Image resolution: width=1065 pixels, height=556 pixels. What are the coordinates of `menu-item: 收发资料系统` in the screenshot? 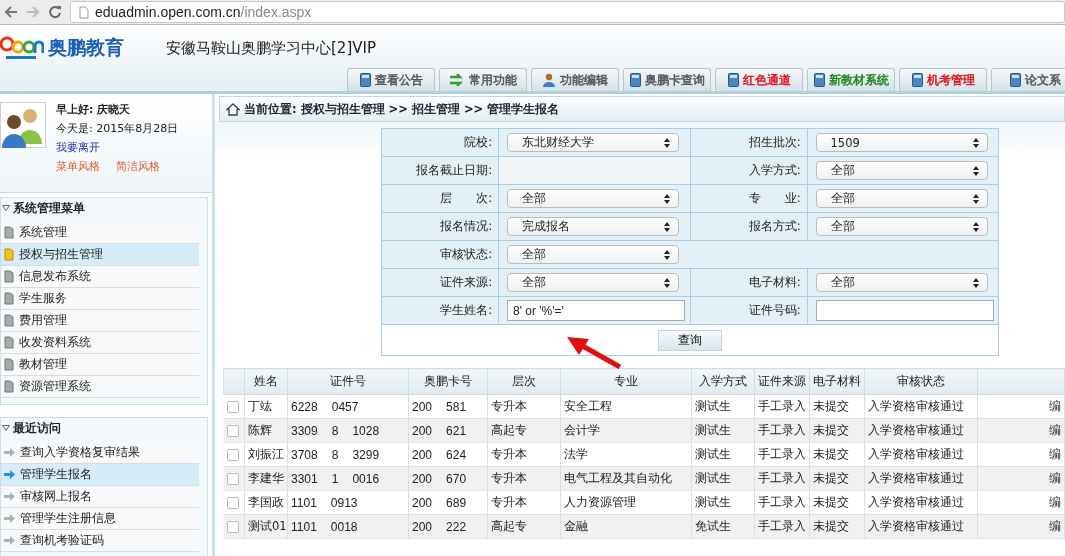 It's located at (100, 343).